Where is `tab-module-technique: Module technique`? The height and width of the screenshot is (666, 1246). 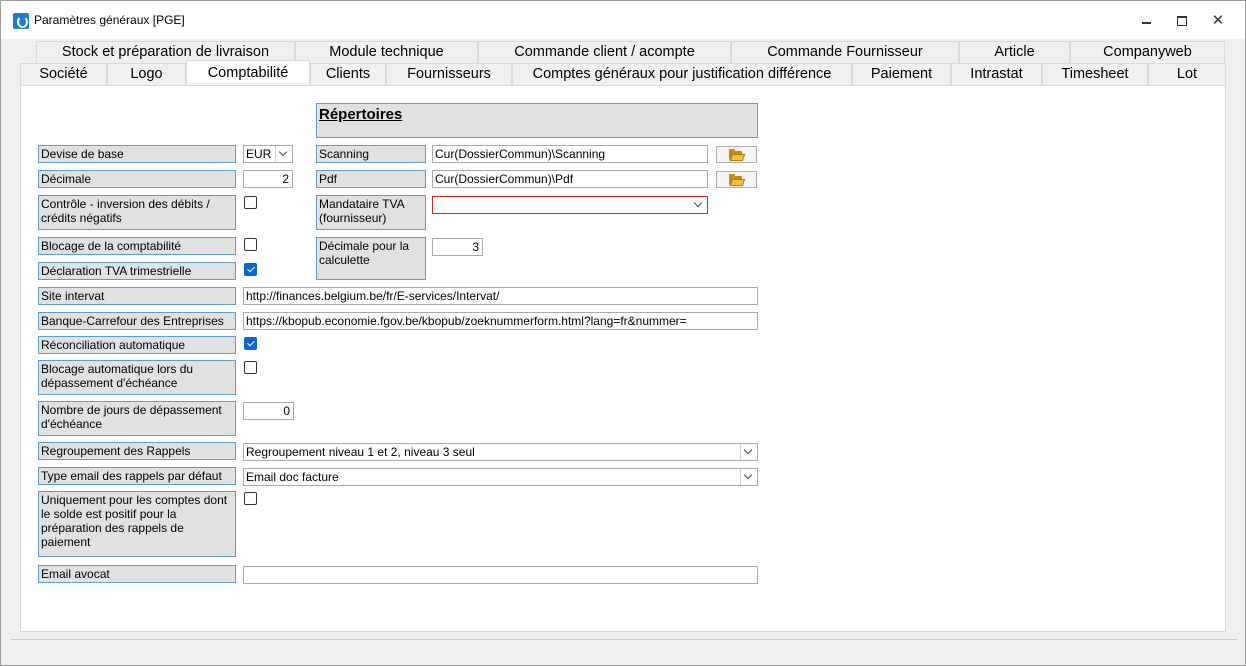 tab-module-technique: Module technique is located at coordinates (386, 52).